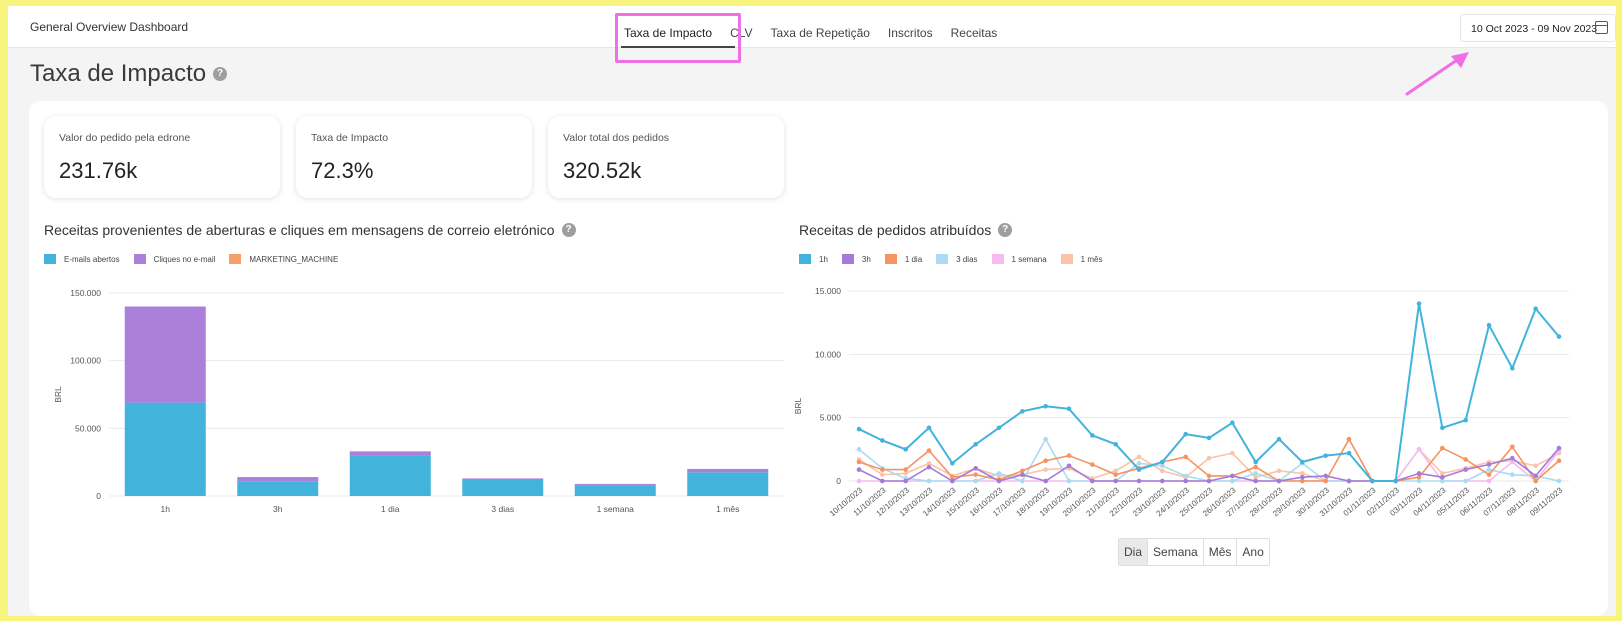  I want to click on legend-item-marketing: MARKETING_MACHINE, so click(283, 259).